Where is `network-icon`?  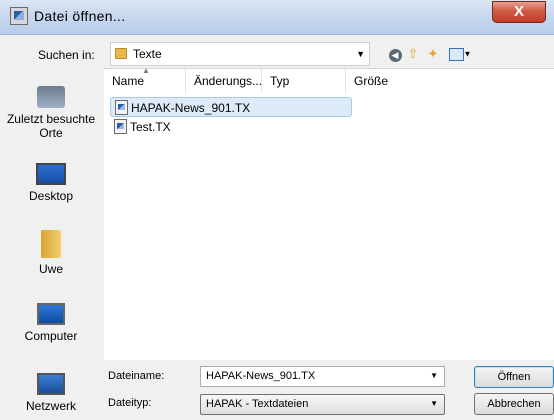 network-icon is located at coordinates (51, 384).